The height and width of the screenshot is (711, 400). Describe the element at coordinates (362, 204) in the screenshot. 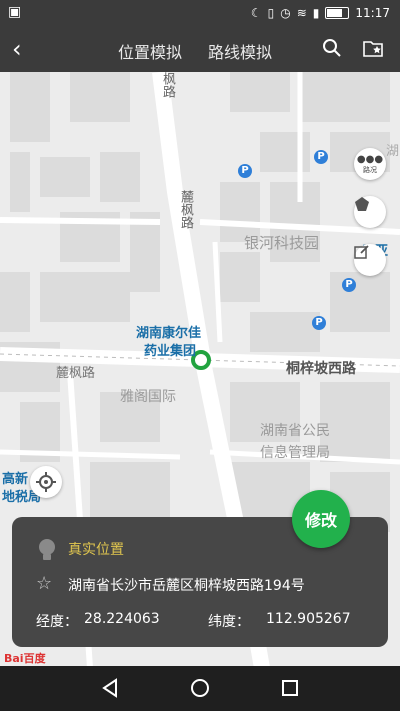

I see `pentagon-icon` at that location.